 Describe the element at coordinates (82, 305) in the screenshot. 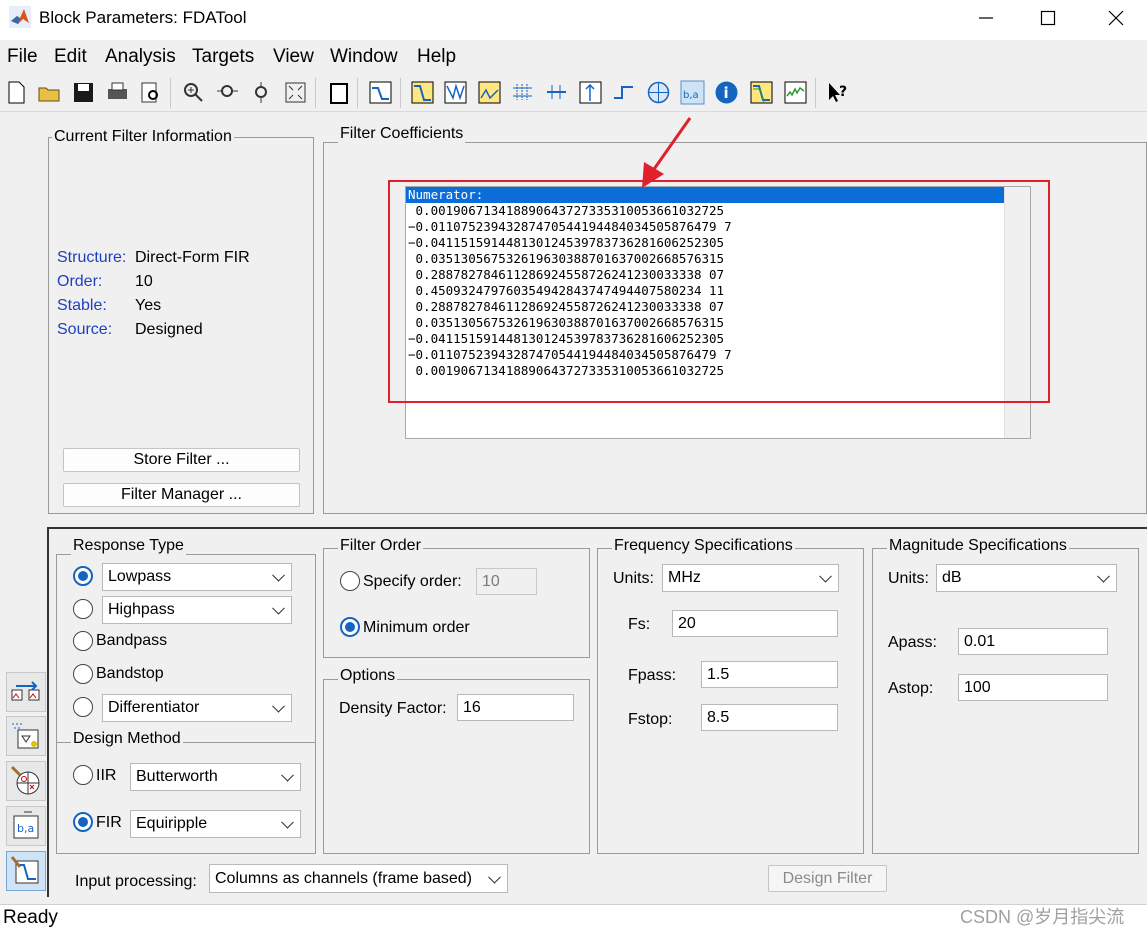

I see `stable-label: Stable:` at that location.